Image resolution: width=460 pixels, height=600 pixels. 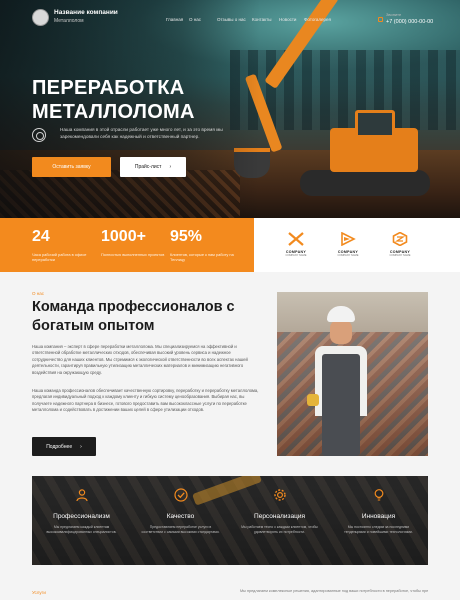 I want to click on stat-text: Полностью выполненных проектов, so click(x=133, y=254).